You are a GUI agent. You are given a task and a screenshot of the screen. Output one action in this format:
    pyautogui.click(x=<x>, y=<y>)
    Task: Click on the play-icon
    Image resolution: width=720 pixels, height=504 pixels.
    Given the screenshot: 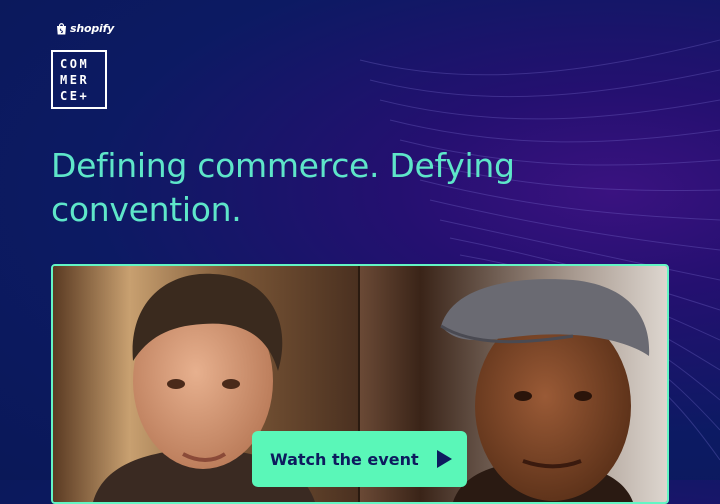 What is the action you would take?
    pyautogui.click(x=444, y=459)
    